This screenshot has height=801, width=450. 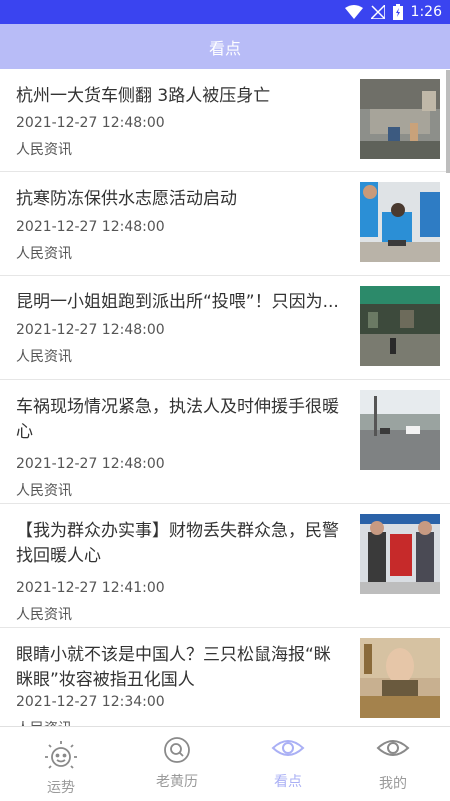 I want to click on bottom-tab-bar: 运势 老黄历 看点 我的, so click(x=225, y=763).